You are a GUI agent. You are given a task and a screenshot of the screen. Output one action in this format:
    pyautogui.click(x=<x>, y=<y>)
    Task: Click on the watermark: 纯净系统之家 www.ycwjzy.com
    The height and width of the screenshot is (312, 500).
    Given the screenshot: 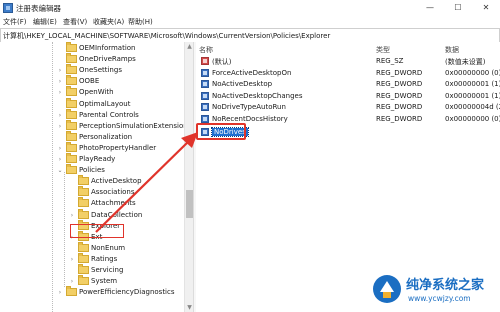 What is the action you would take?
    pyautogui.click(x=433, y=291)
    